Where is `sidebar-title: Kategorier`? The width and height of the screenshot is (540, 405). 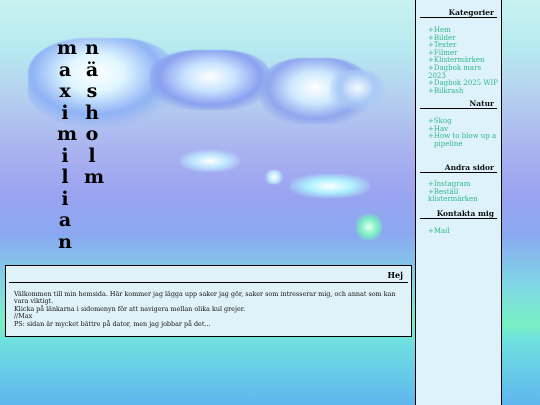 sidebar-title: Kategorier is located at coordinates (458, 13).